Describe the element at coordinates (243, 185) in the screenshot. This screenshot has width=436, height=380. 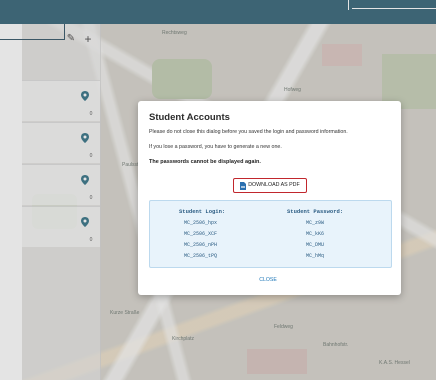
I see `pdf-file-icon` at that location.